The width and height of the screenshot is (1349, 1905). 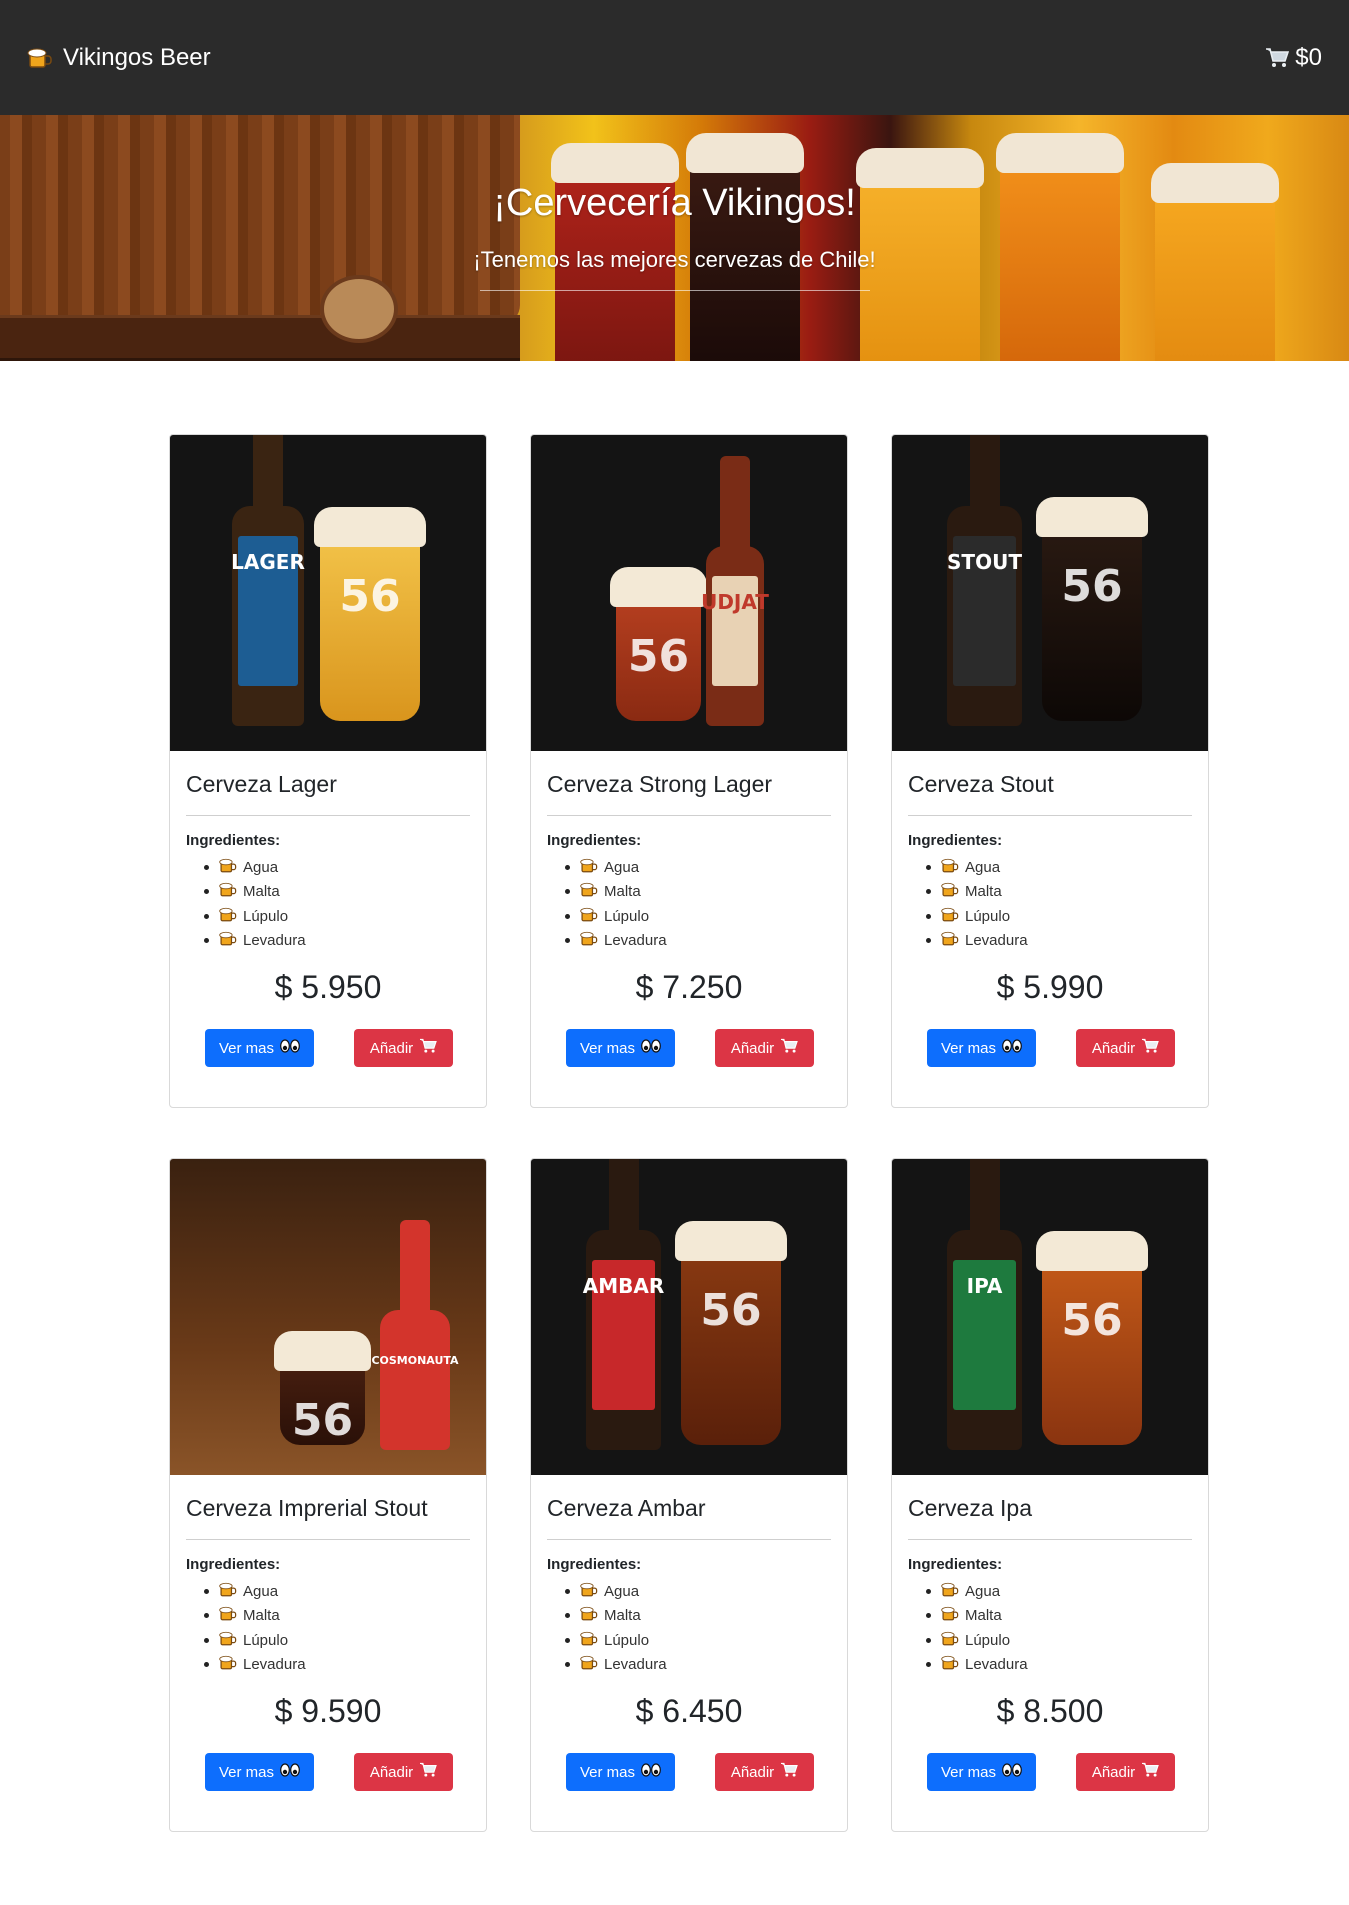 I want to click on brand-link: Vikingos Beer, so click(x=119, y=58).